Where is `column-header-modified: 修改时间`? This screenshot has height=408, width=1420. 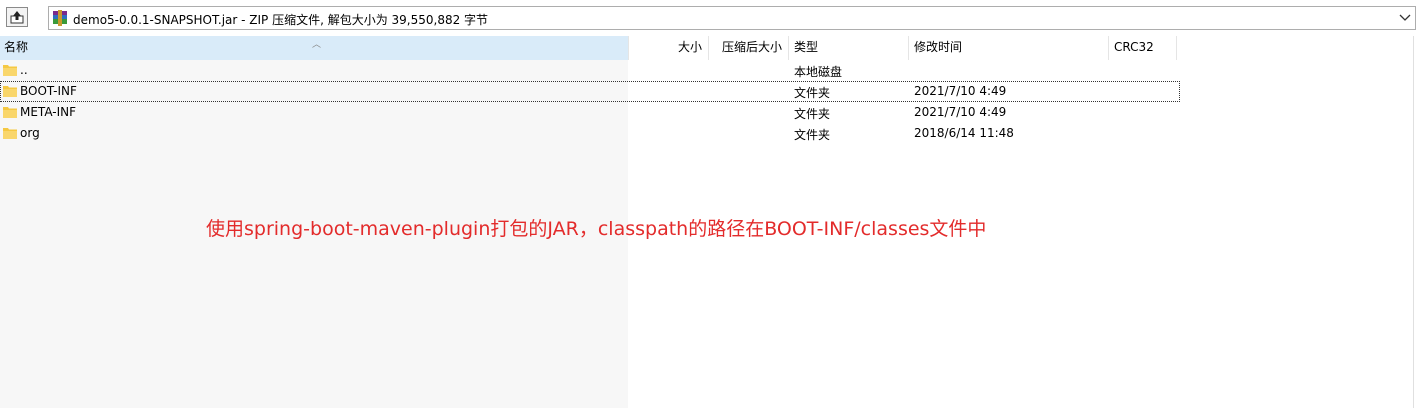
column-header-modified: 修改时间 is located at coordinates (1009, 47).